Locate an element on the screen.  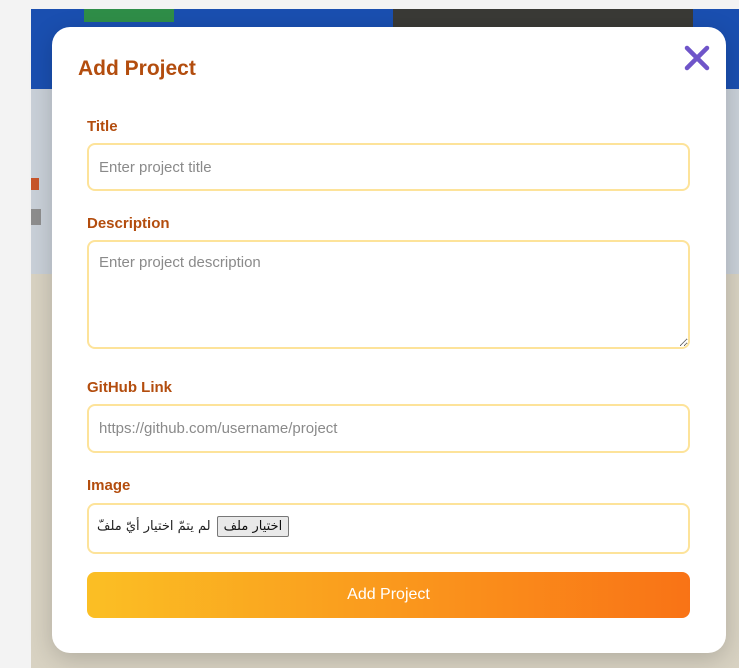
description-label: Description is located at coordinates (128, 223).